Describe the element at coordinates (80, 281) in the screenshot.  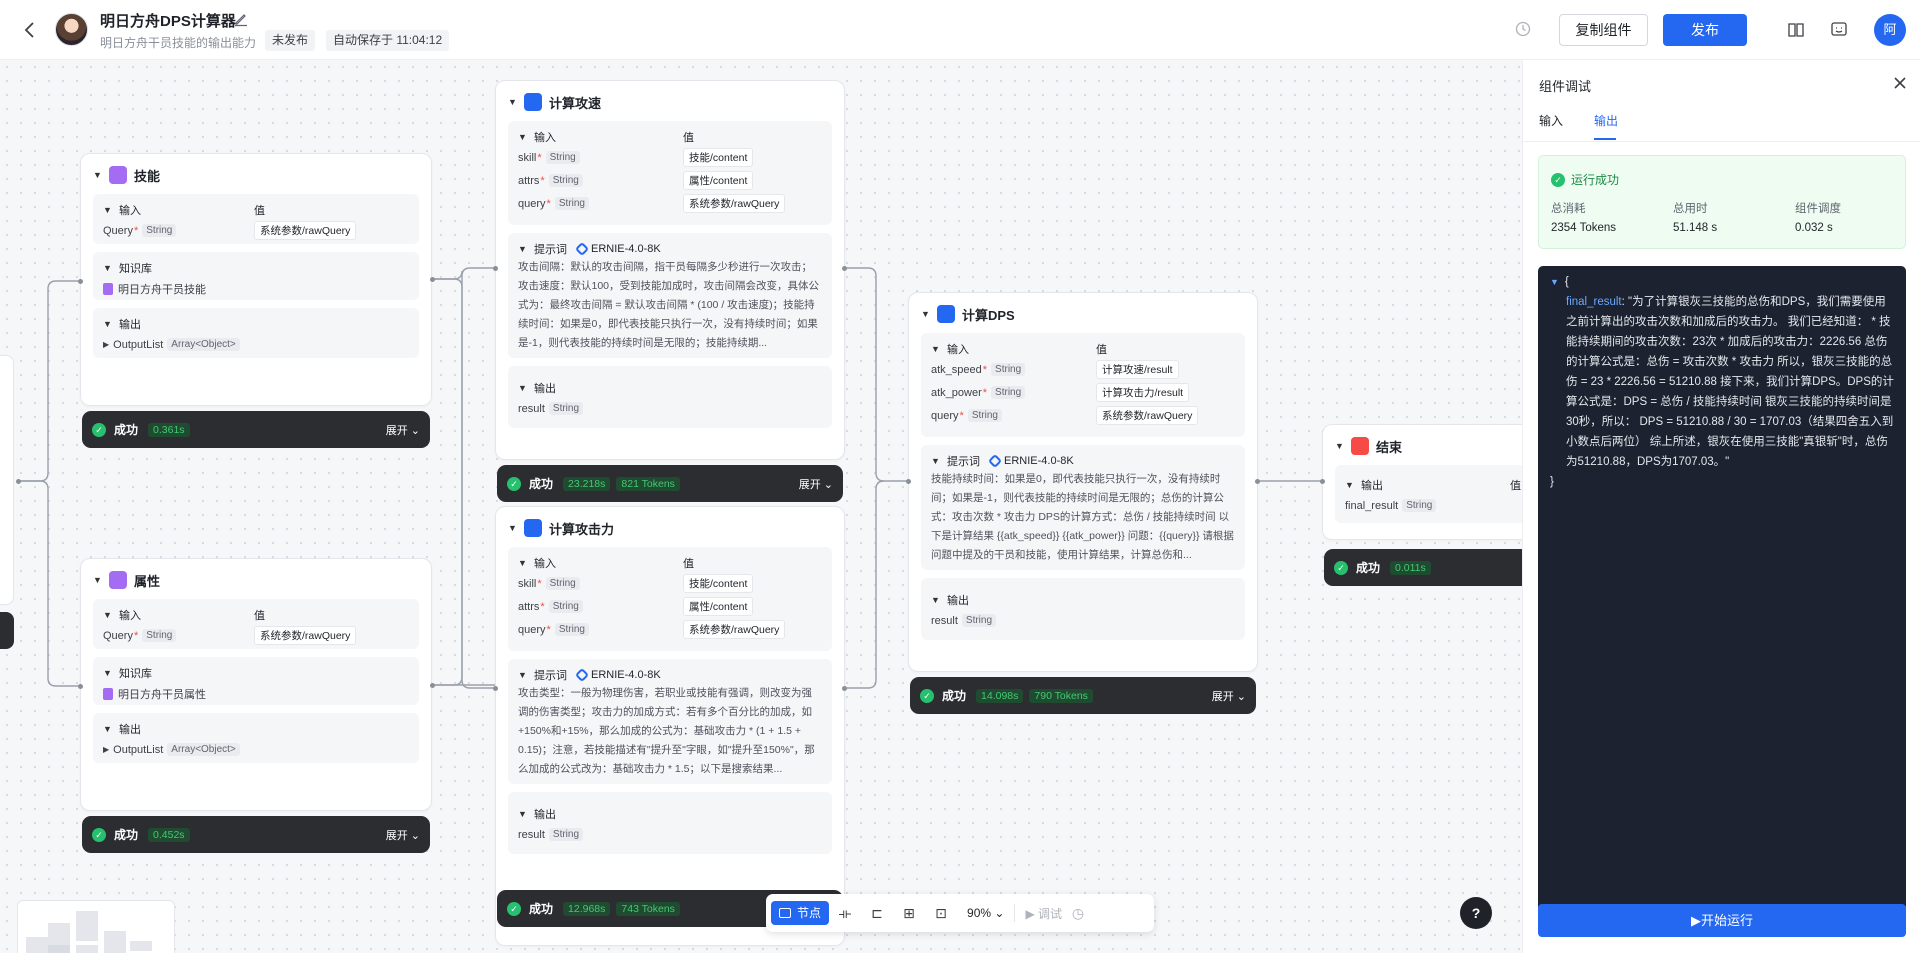
I see `port-skill-in` at that location.